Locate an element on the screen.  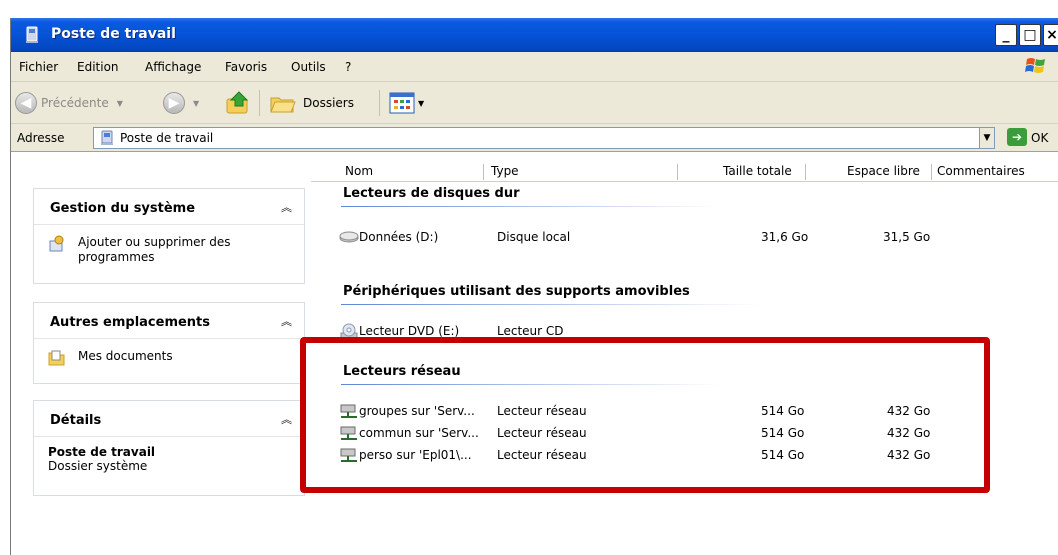
back-button: ◀ Précédente ▼ is located at coordinates (69, 103).